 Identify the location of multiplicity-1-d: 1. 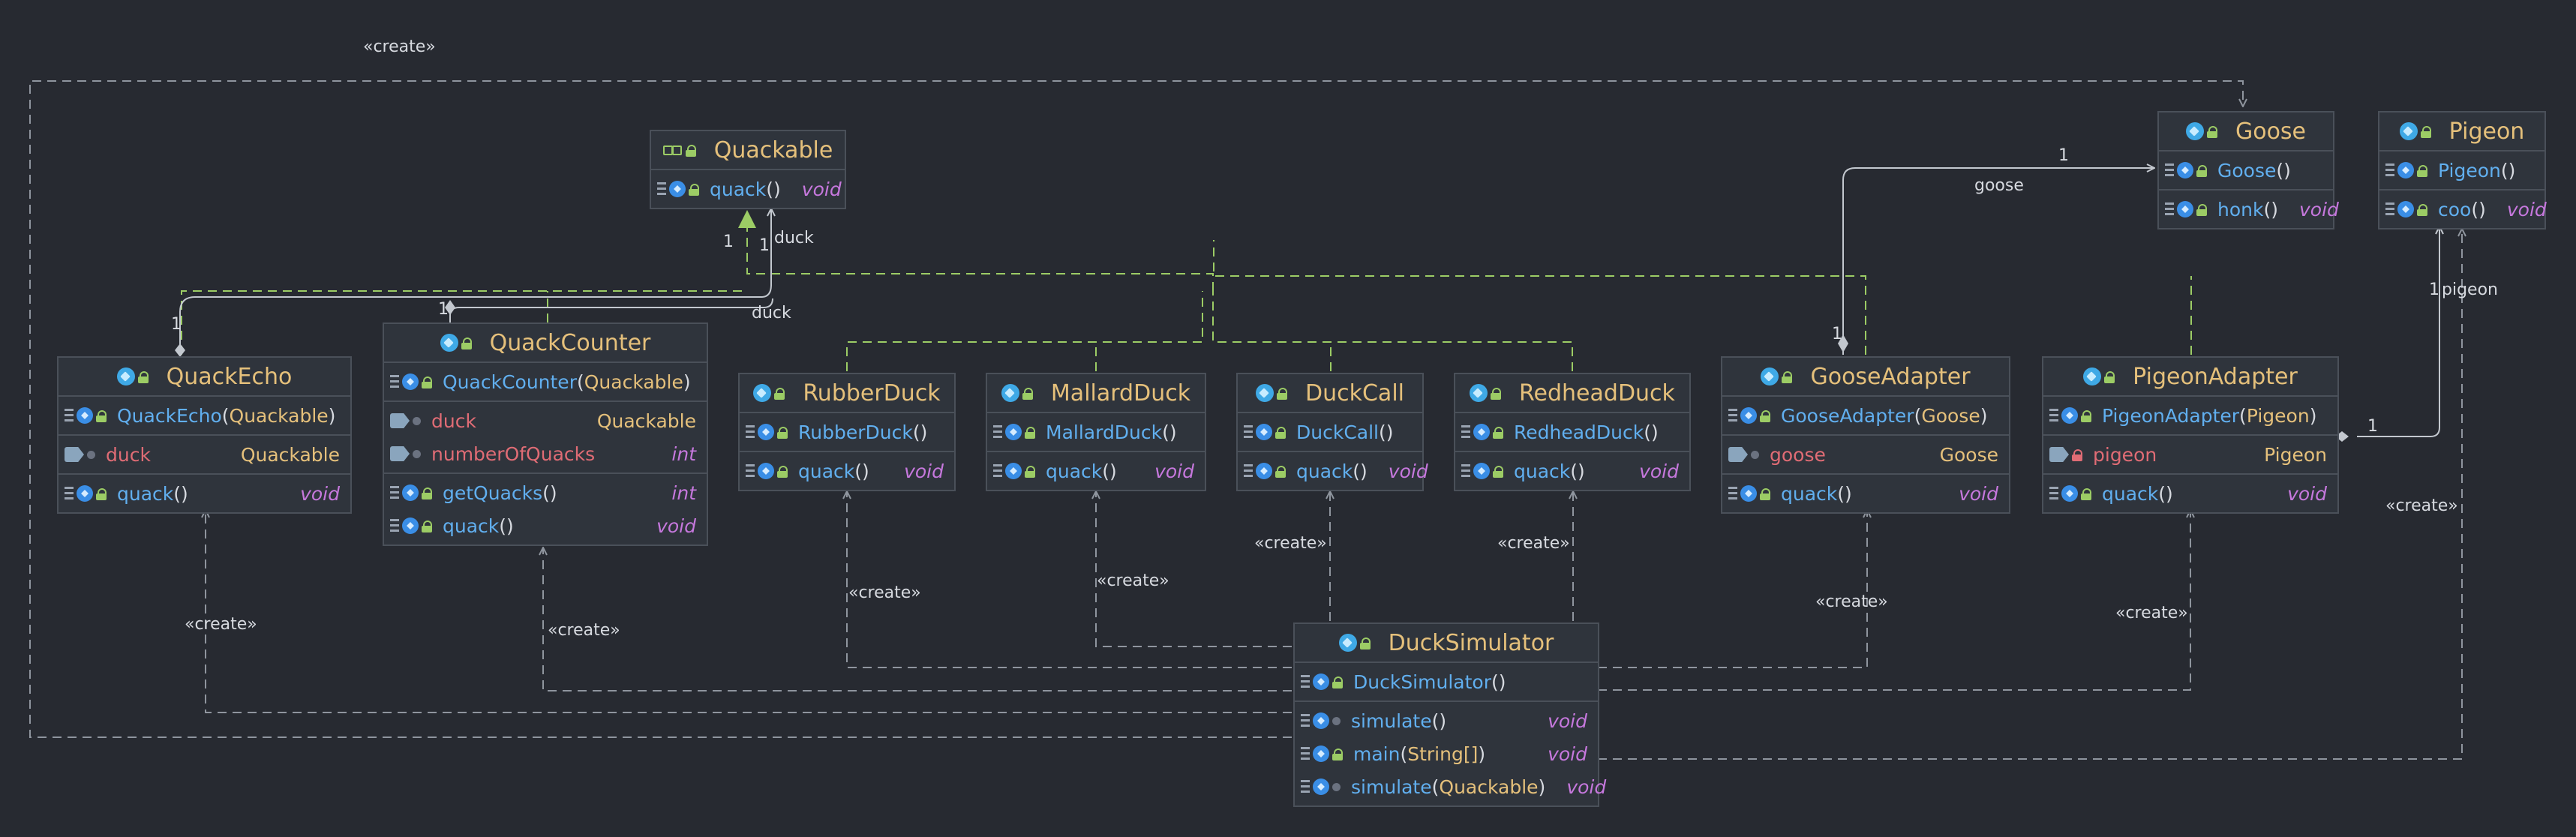
(443, 309).